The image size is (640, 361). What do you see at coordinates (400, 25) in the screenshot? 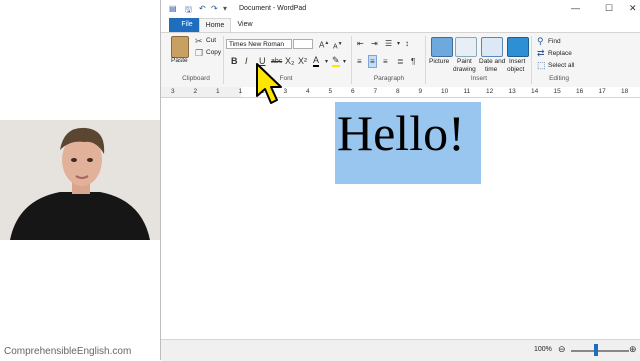
I see `ribbon-tabs: File Home View` at bounding box center [400, 25].